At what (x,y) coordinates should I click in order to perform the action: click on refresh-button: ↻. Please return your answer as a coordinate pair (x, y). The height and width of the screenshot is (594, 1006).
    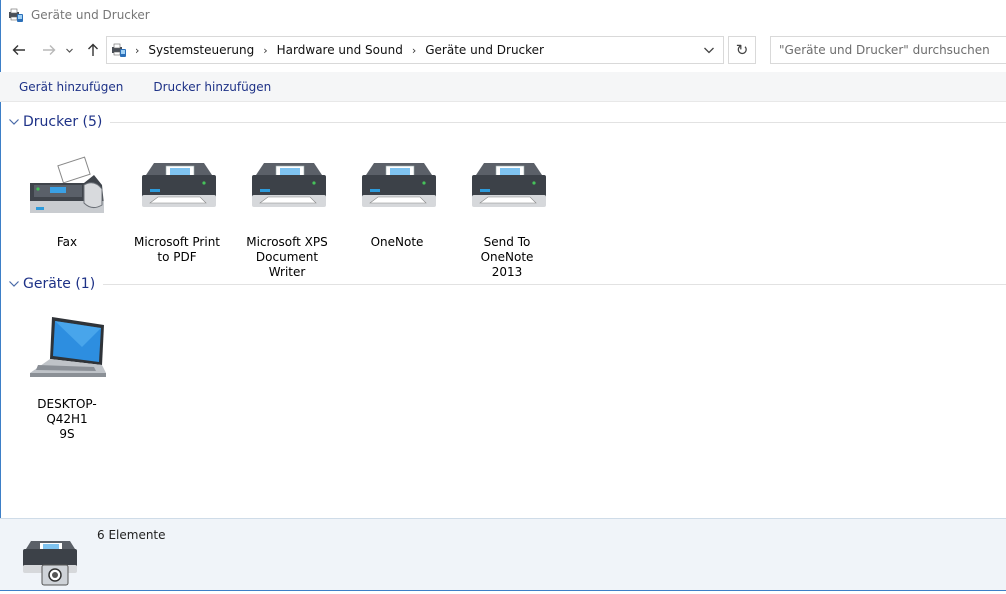
    Looking at the image, I should click on (742, 50).